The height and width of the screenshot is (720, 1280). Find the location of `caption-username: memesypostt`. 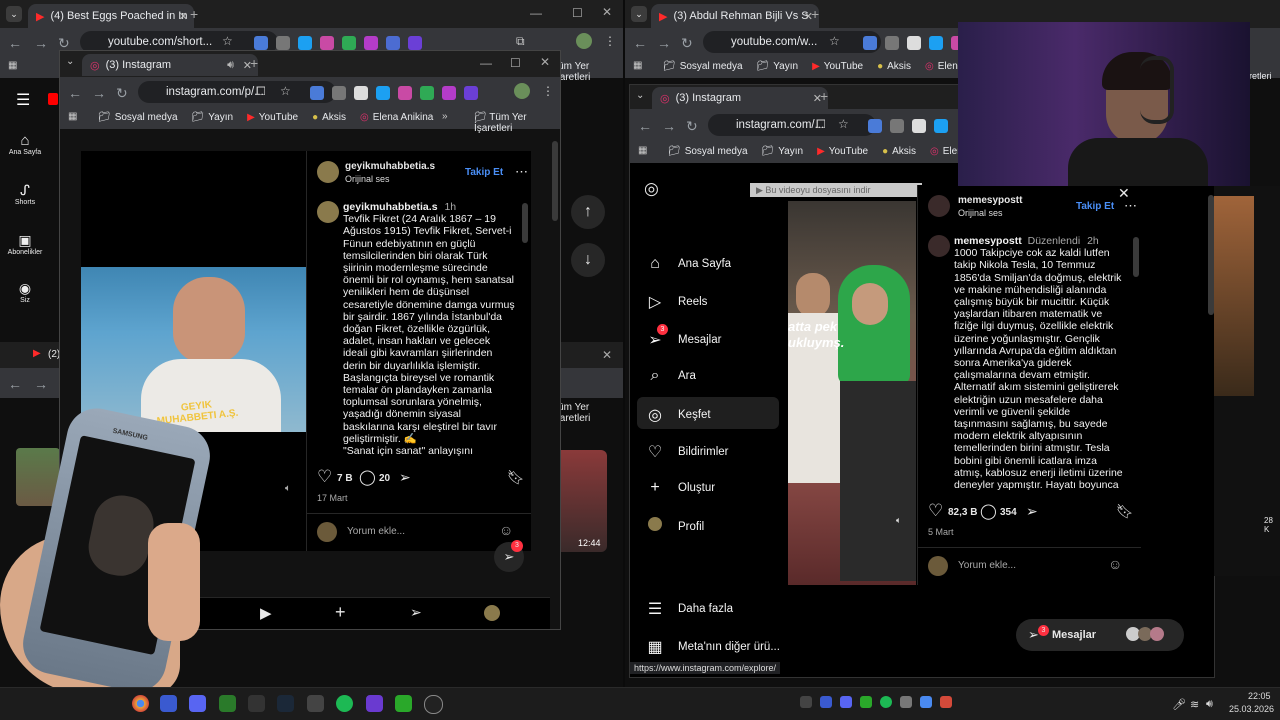

caption-username: memesypostt is located at coordinates (988, 241).